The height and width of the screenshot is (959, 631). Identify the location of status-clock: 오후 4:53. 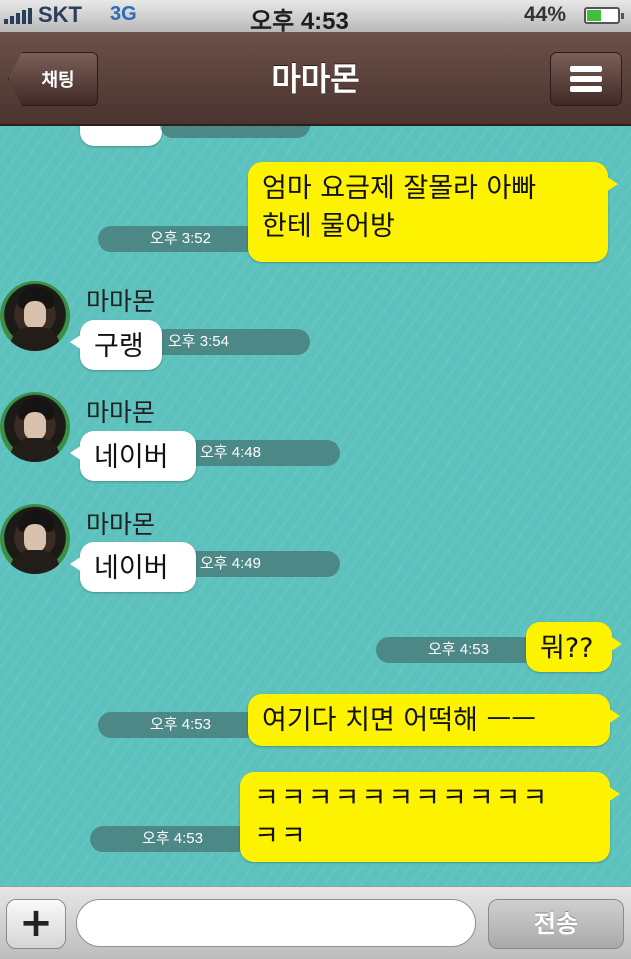
(299, 21).